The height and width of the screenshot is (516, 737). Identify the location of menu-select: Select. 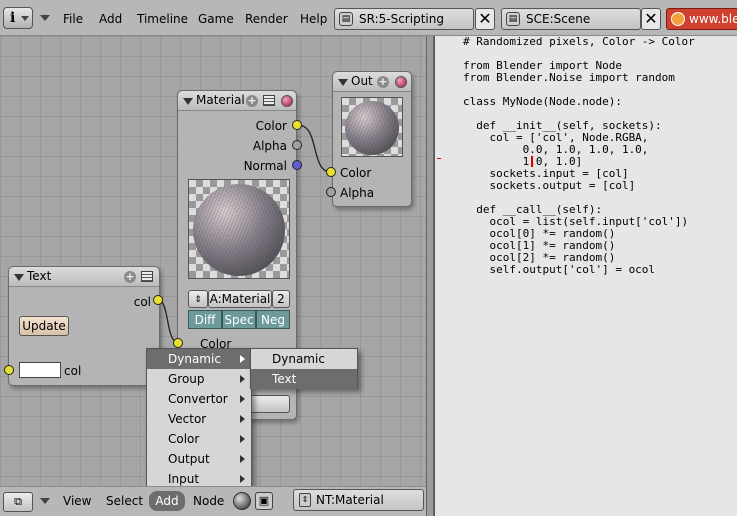
(124, 501).